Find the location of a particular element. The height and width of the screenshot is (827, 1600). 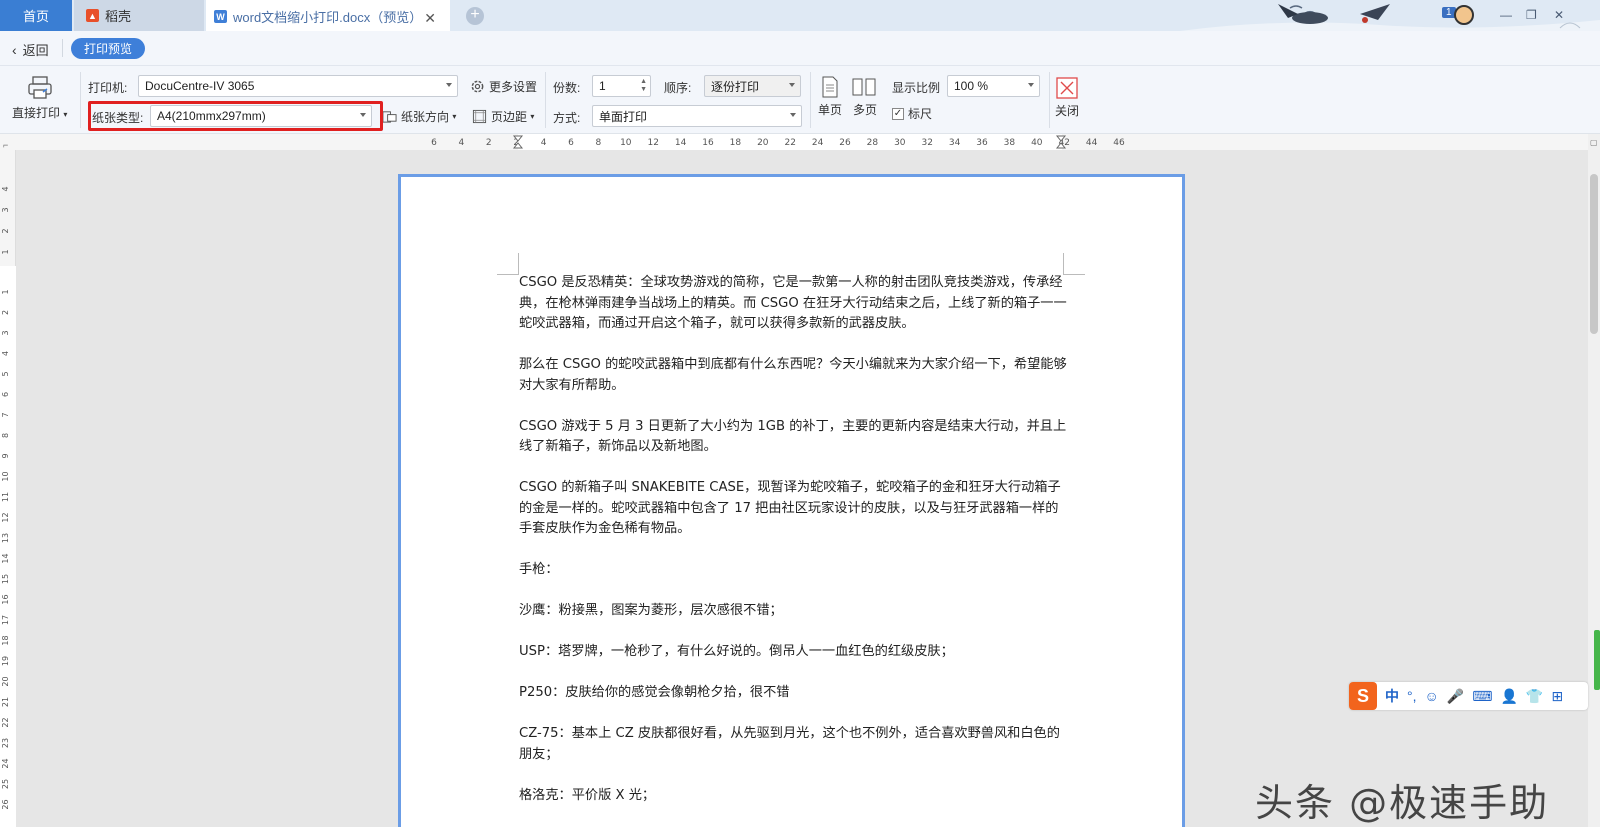

multi-page-icon is located at coordinates (864, 87).